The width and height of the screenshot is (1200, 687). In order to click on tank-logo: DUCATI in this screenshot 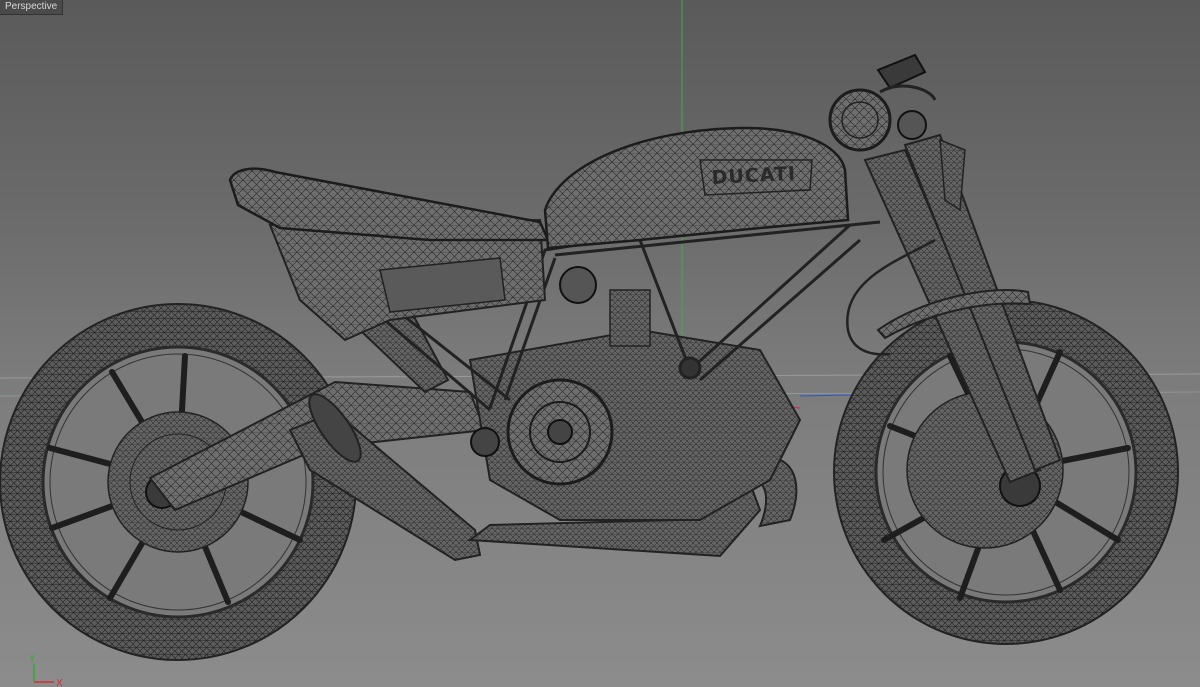, I will do `click(753, 176)`.